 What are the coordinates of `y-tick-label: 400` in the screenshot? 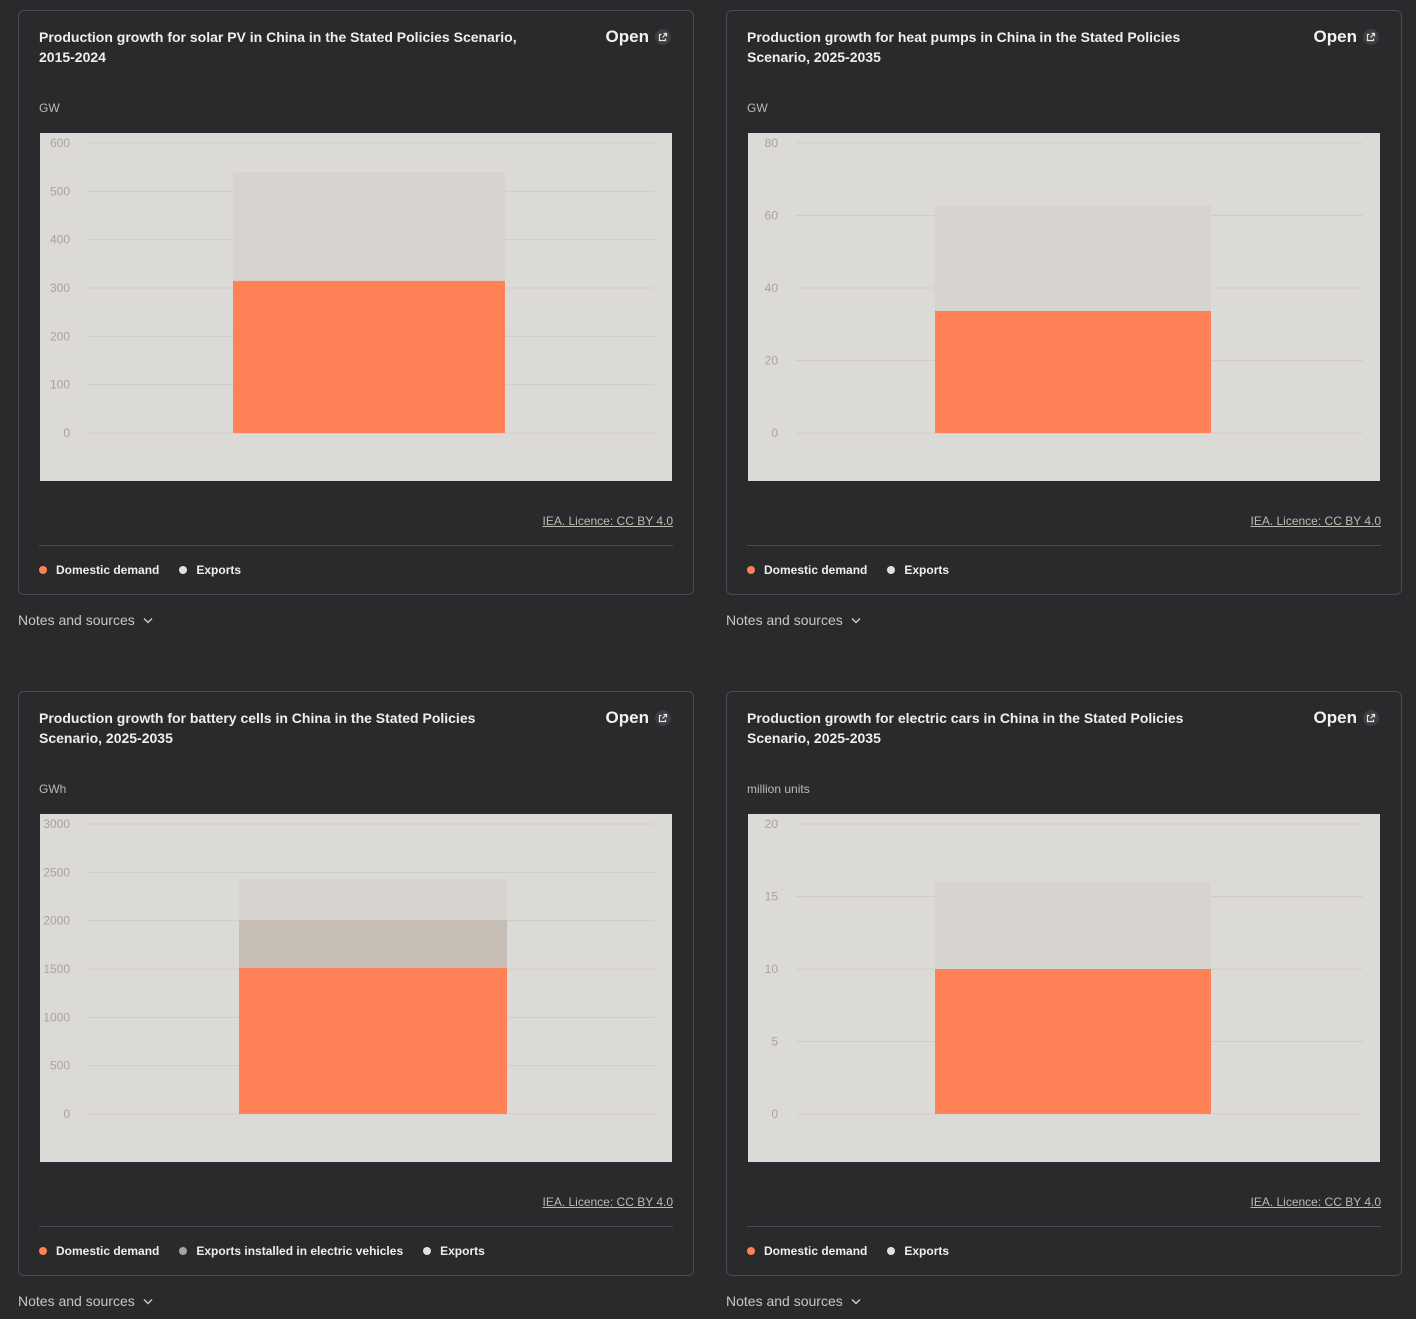 It's located at (60, 240).